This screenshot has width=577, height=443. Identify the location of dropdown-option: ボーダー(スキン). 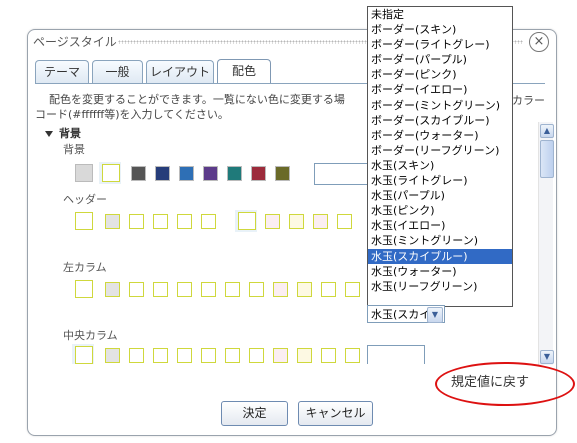
(440, 29).